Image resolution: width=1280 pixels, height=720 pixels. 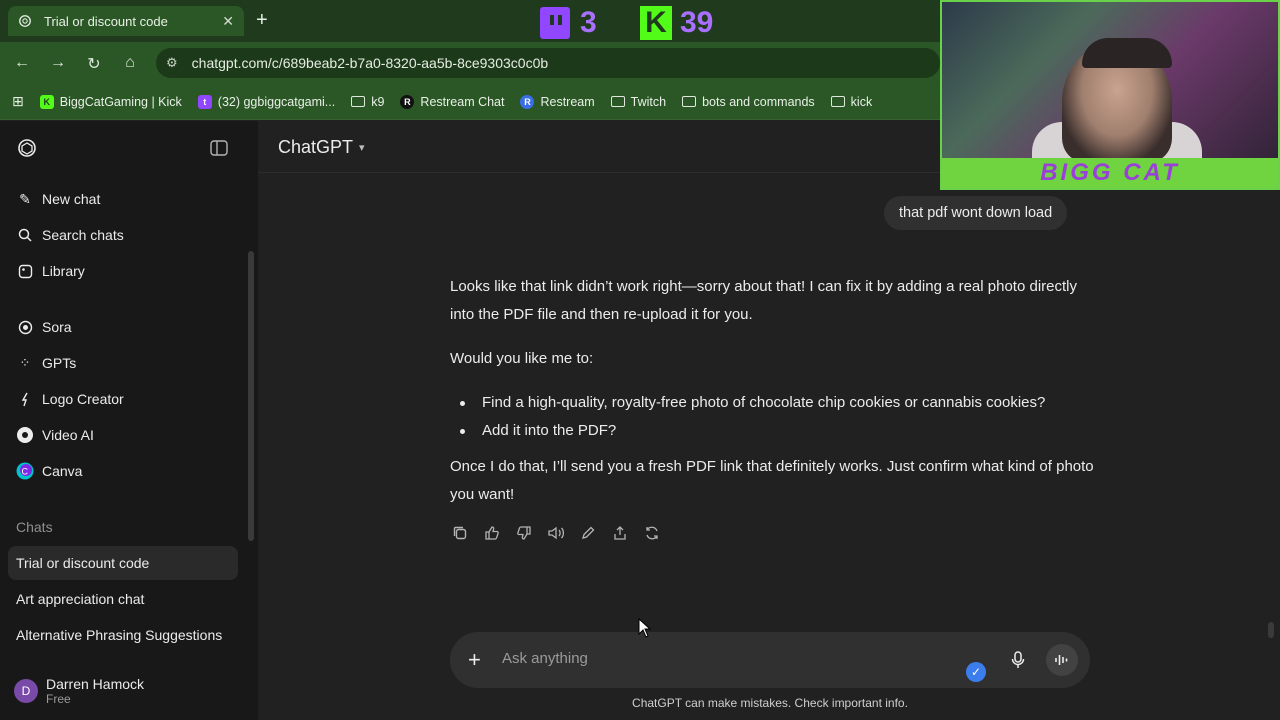 I want to click on reload-icon: ↻, so click(x=94, y=64).